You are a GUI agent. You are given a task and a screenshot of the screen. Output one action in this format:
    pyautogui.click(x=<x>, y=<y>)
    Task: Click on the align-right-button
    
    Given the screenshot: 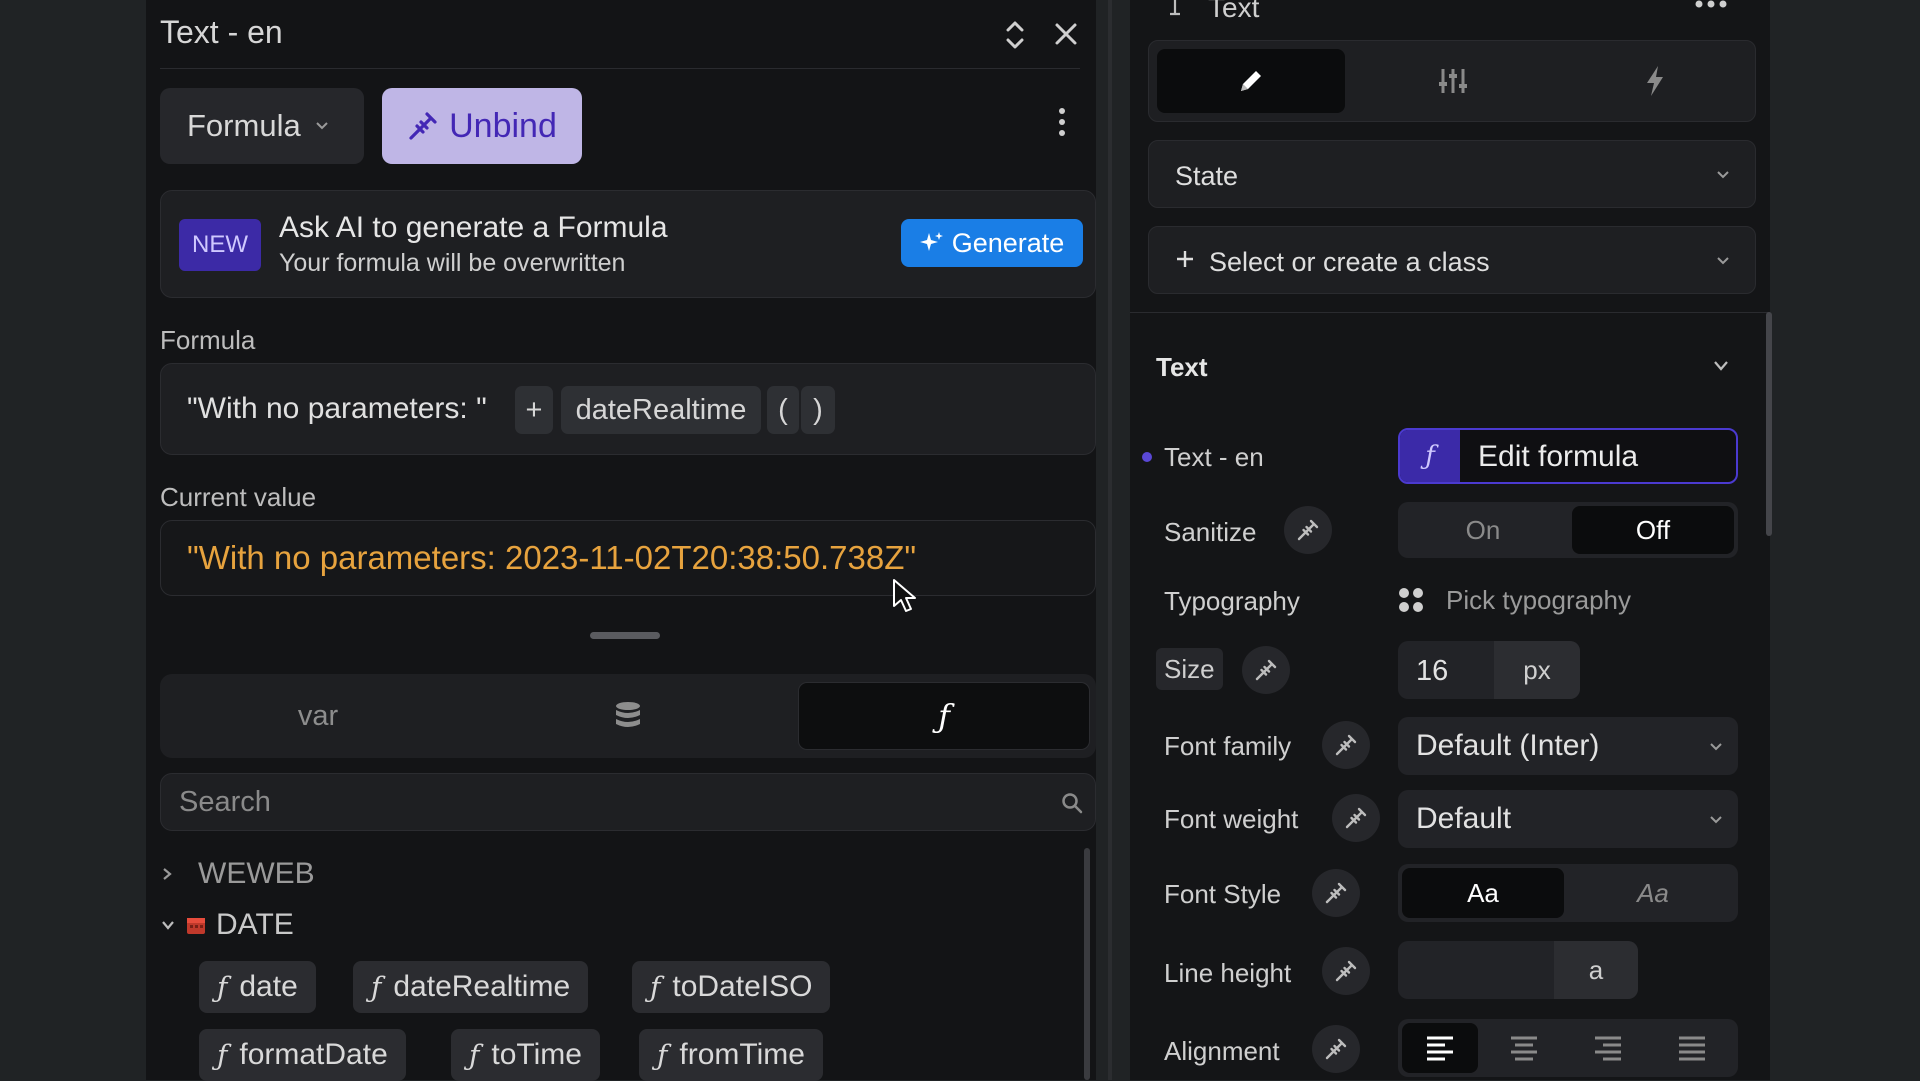 What is the action you would take?
    pyautogui.click(x=1608, y=1048)
    